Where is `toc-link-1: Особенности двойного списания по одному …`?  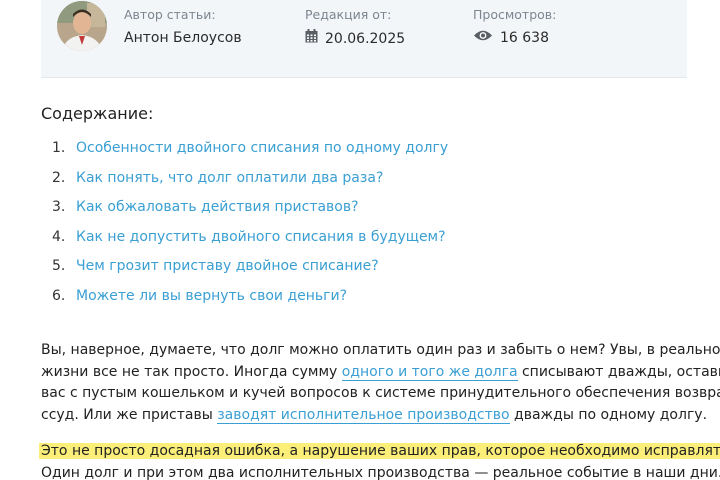 toc-link-1: Особенности двойного списания по одному … is located at coordinates (262, 148).